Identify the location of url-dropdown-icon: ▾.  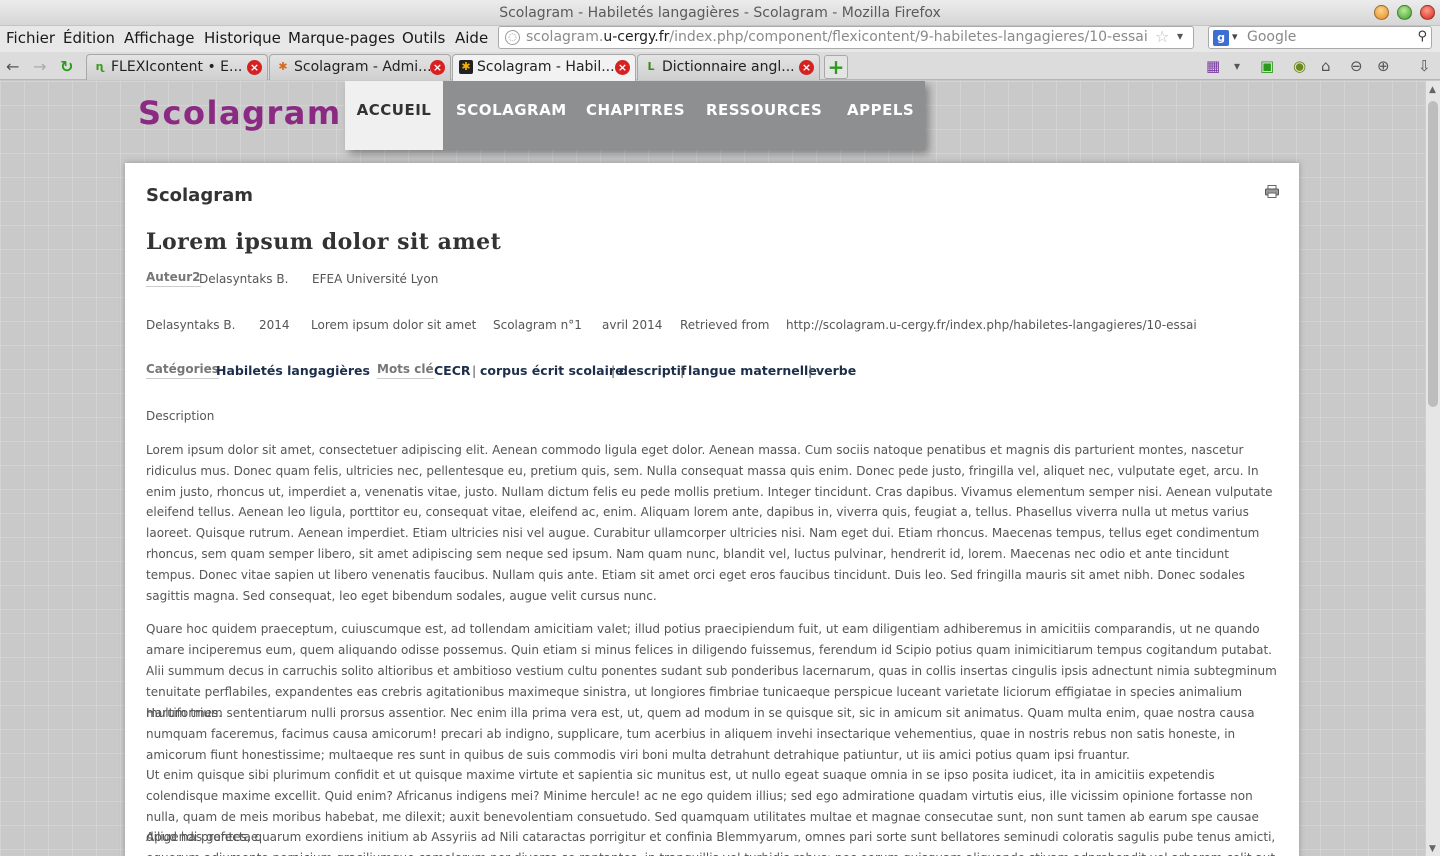
(1180, 36).